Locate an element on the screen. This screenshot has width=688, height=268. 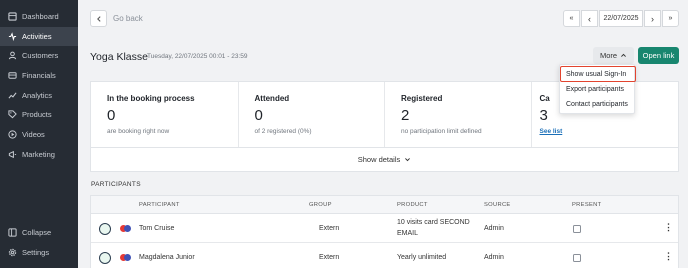
chevron-down-icon is located at coordinates (408, 160).